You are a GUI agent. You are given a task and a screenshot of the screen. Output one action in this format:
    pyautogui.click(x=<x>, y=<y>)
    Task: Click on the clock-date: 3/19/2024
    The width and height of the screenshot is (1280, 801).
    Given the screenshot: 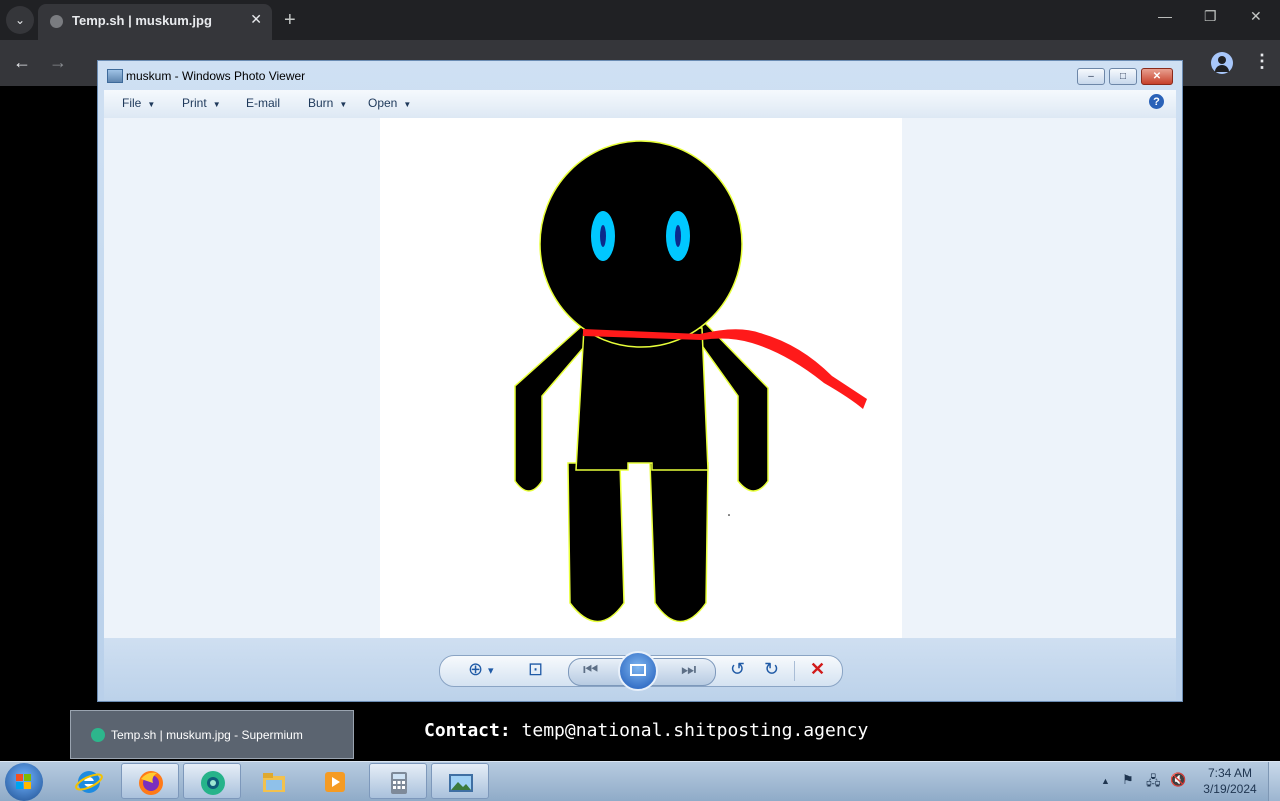 What is the action you would take?
    pyautogui.click(x=1230, y=789)
    